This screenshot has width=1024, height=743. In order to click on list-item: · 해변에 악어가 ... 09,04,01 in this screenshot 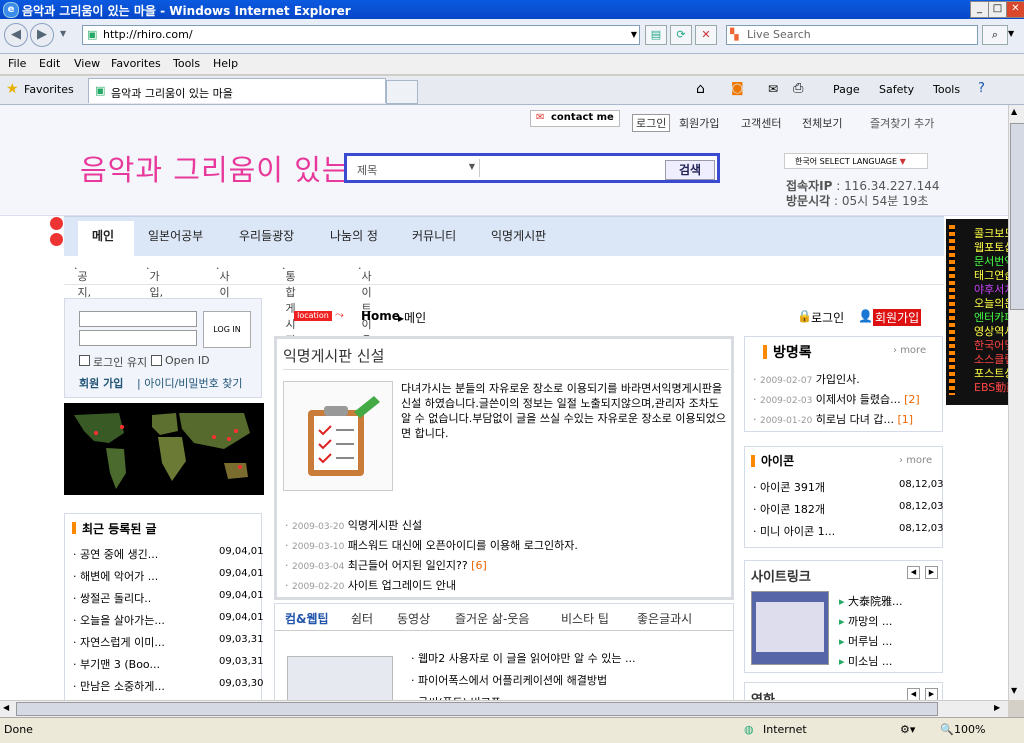, I will do `click(168, 576)`.